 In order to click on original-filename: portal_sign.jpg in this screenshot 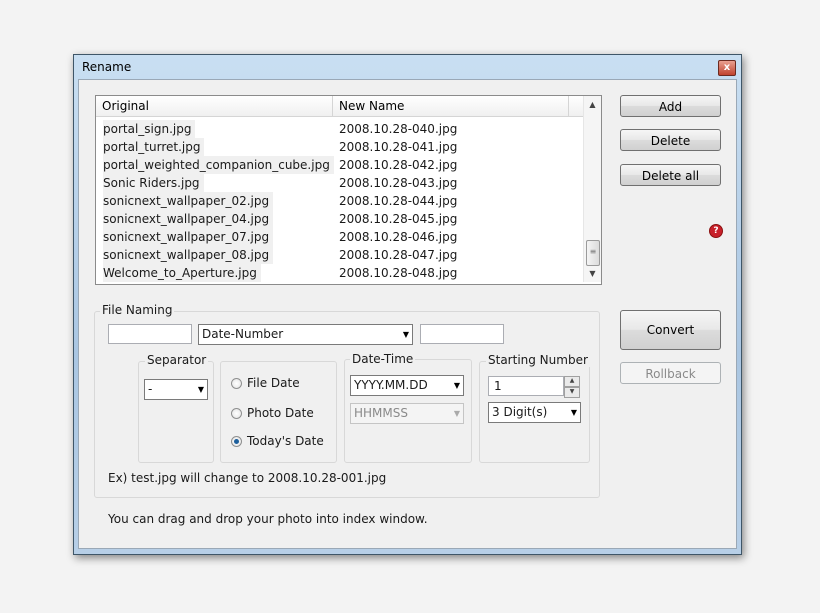, I will do `click(149, 129)`.